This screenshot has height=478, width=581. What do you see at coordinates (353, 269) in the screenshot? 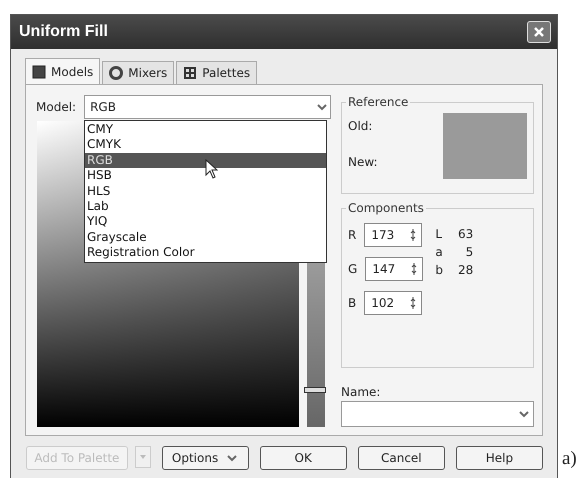
I see `channel-label: G` at bounding box center [353, 269].